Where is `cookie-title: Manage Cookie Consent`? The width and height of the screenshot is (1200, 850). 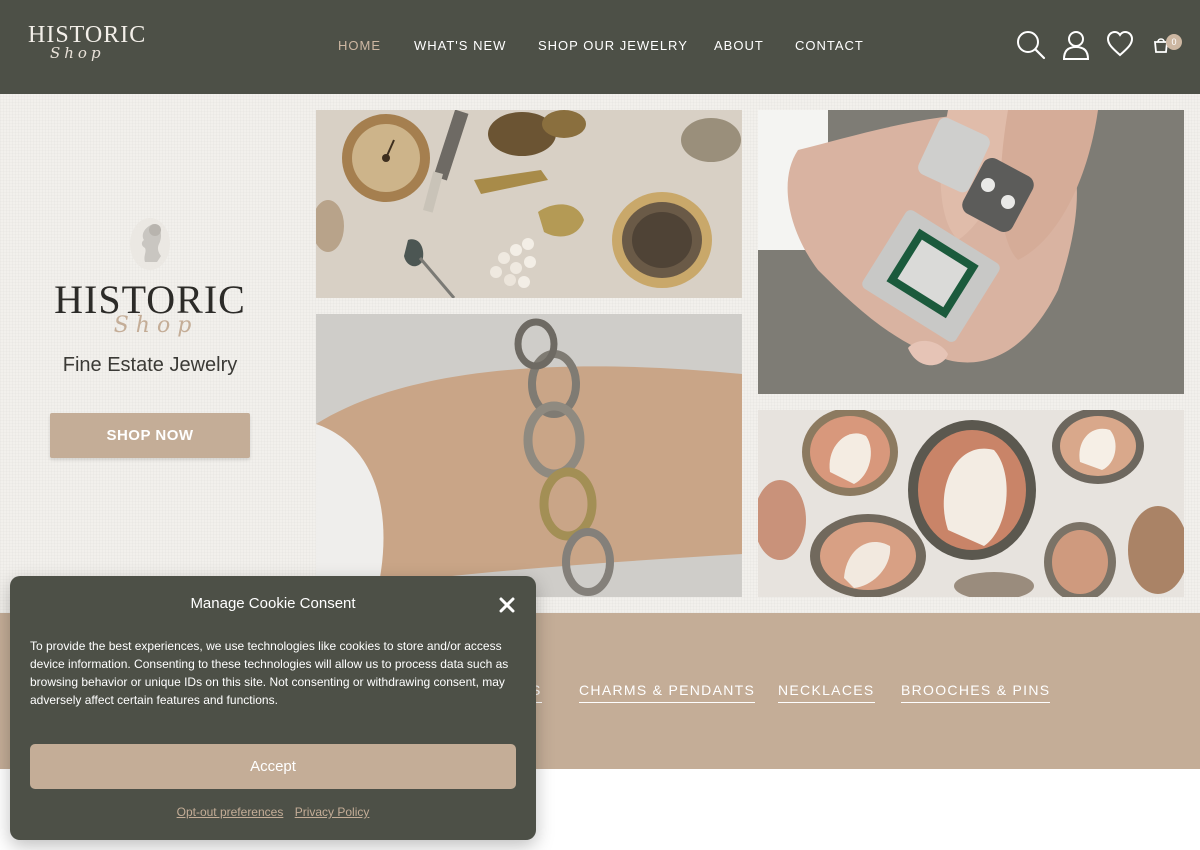
cookie-title: Manage Cookie Consent is located at coordinates (273, 603).